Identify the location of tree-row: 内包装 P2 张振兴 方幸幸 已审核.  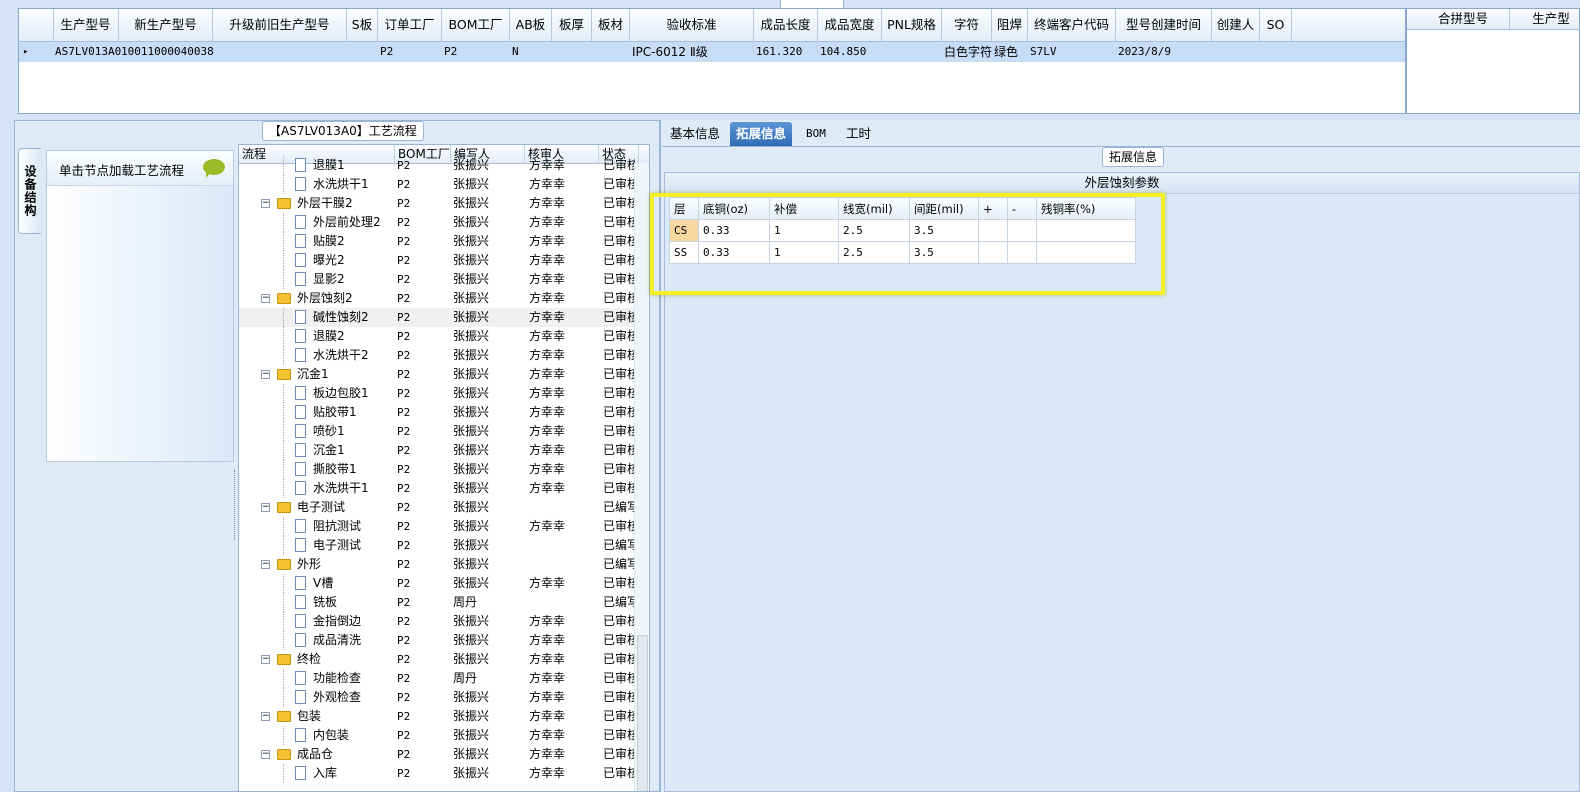
(444, 735).